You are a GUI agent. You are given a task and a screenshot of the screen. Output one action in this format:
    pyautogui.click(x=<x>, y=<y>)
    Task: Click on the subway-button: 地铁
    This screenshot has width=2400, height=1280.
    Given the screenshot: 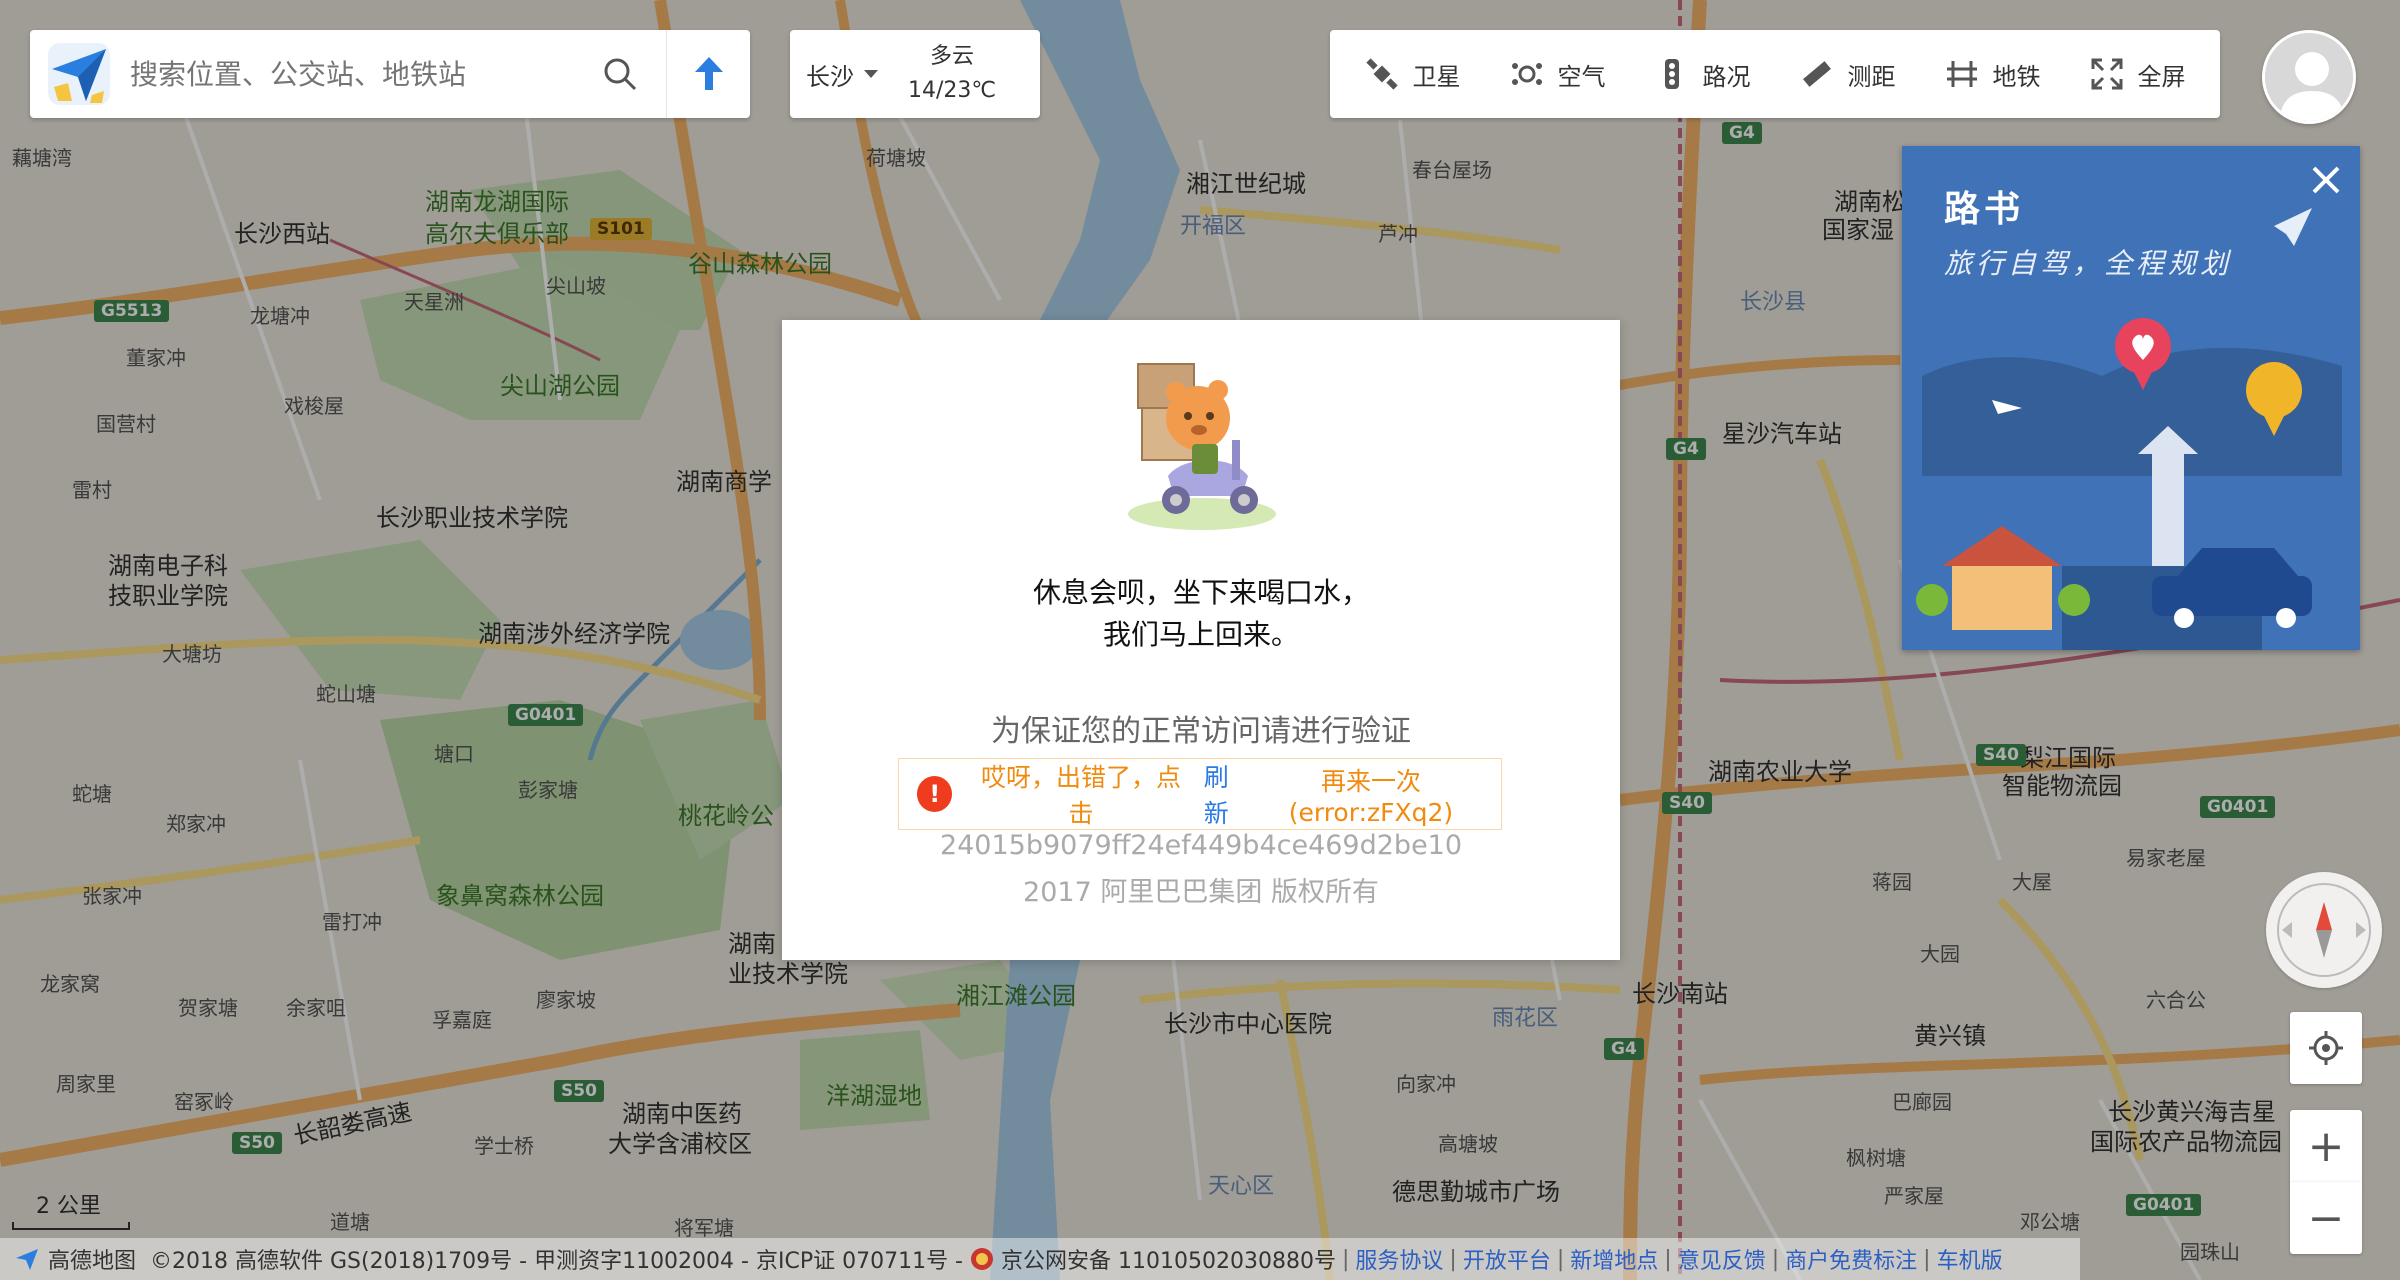 What is the action you would take?
    pyautogui.click(x=1993, y=74)
    